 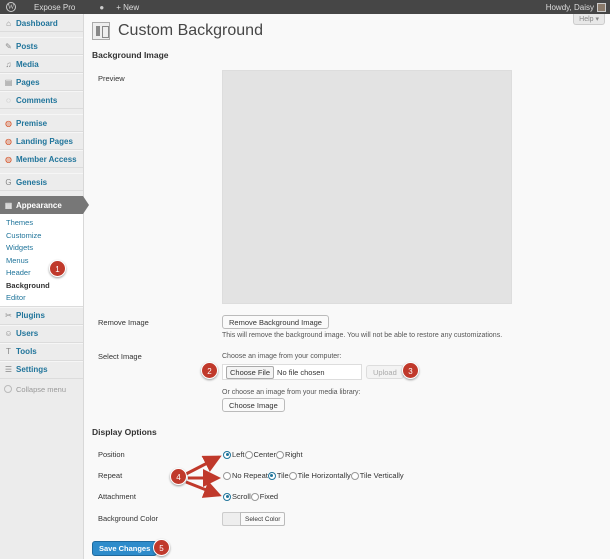 I want to click on remove-background-button: Remove Background Image, so click(x=275, y=322).